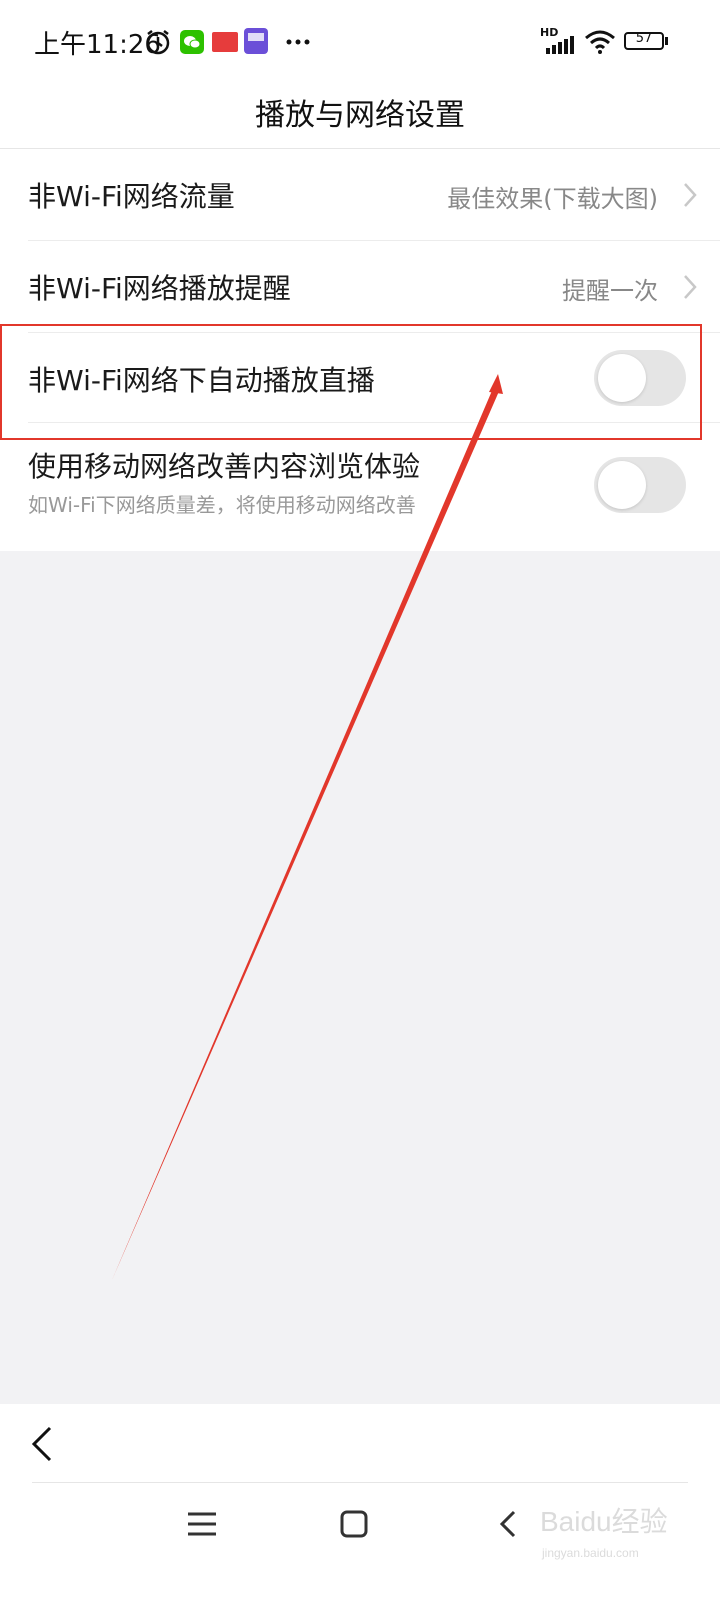  What do you see at coordinates (256, 41) in the screenshot?
I see `douyin-icon` at bounding box center [256, 41].